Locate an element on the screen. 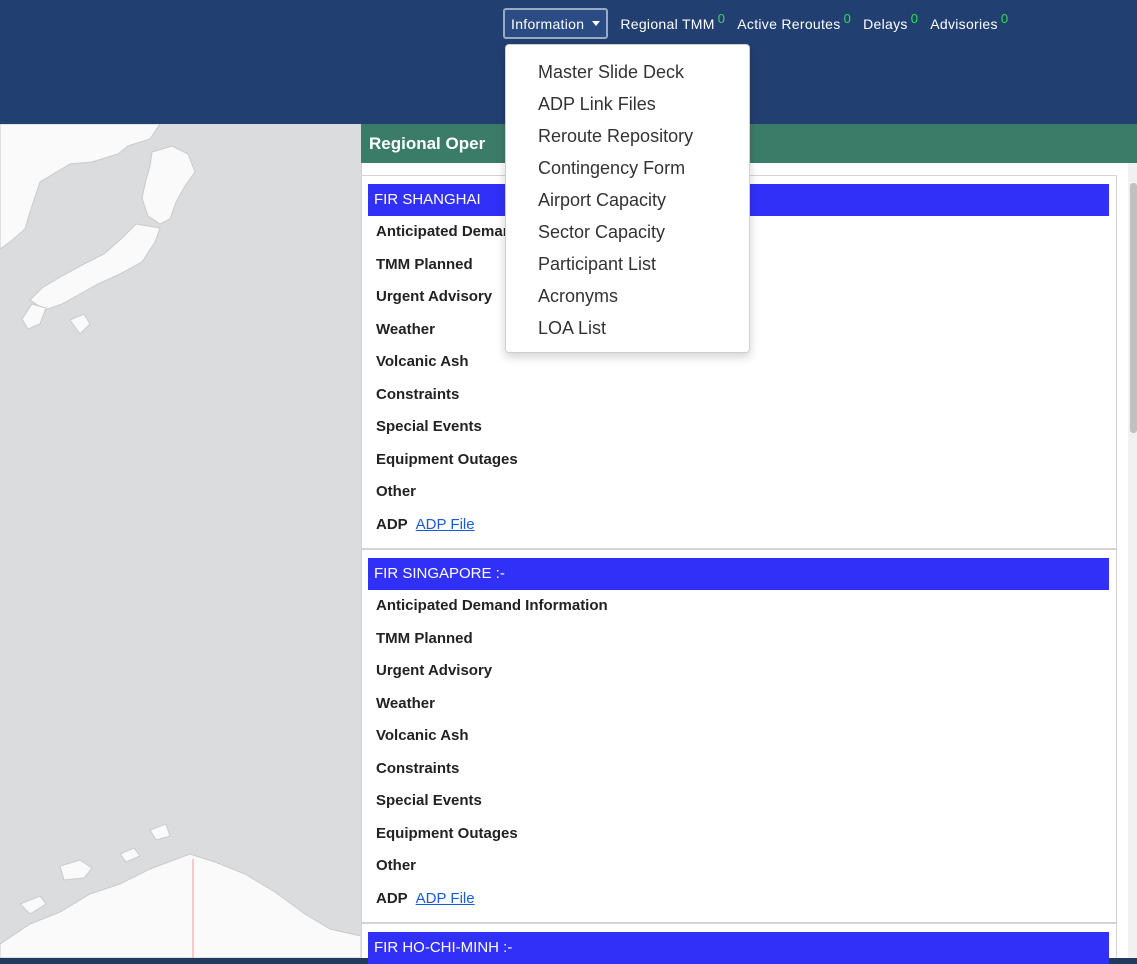  caret-down-icon is located at coordinates (596, 23).